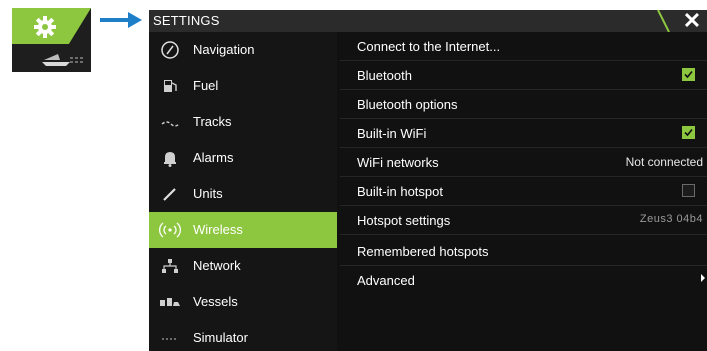  Describe the element at coordinates (692, 21) in the screenshot. I see `close-icon: ✕` at that location.